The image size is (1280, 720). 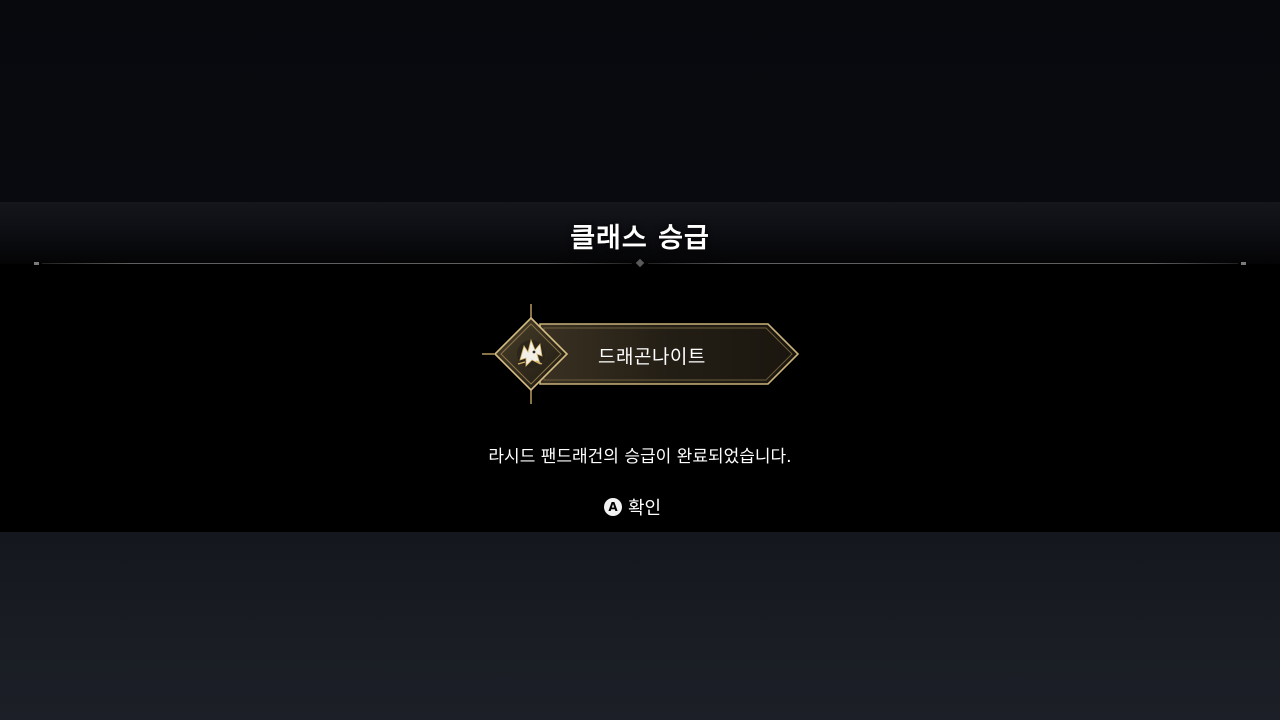 I want to click on class-name: 드래곤나이트, so click(x=652, y=357).